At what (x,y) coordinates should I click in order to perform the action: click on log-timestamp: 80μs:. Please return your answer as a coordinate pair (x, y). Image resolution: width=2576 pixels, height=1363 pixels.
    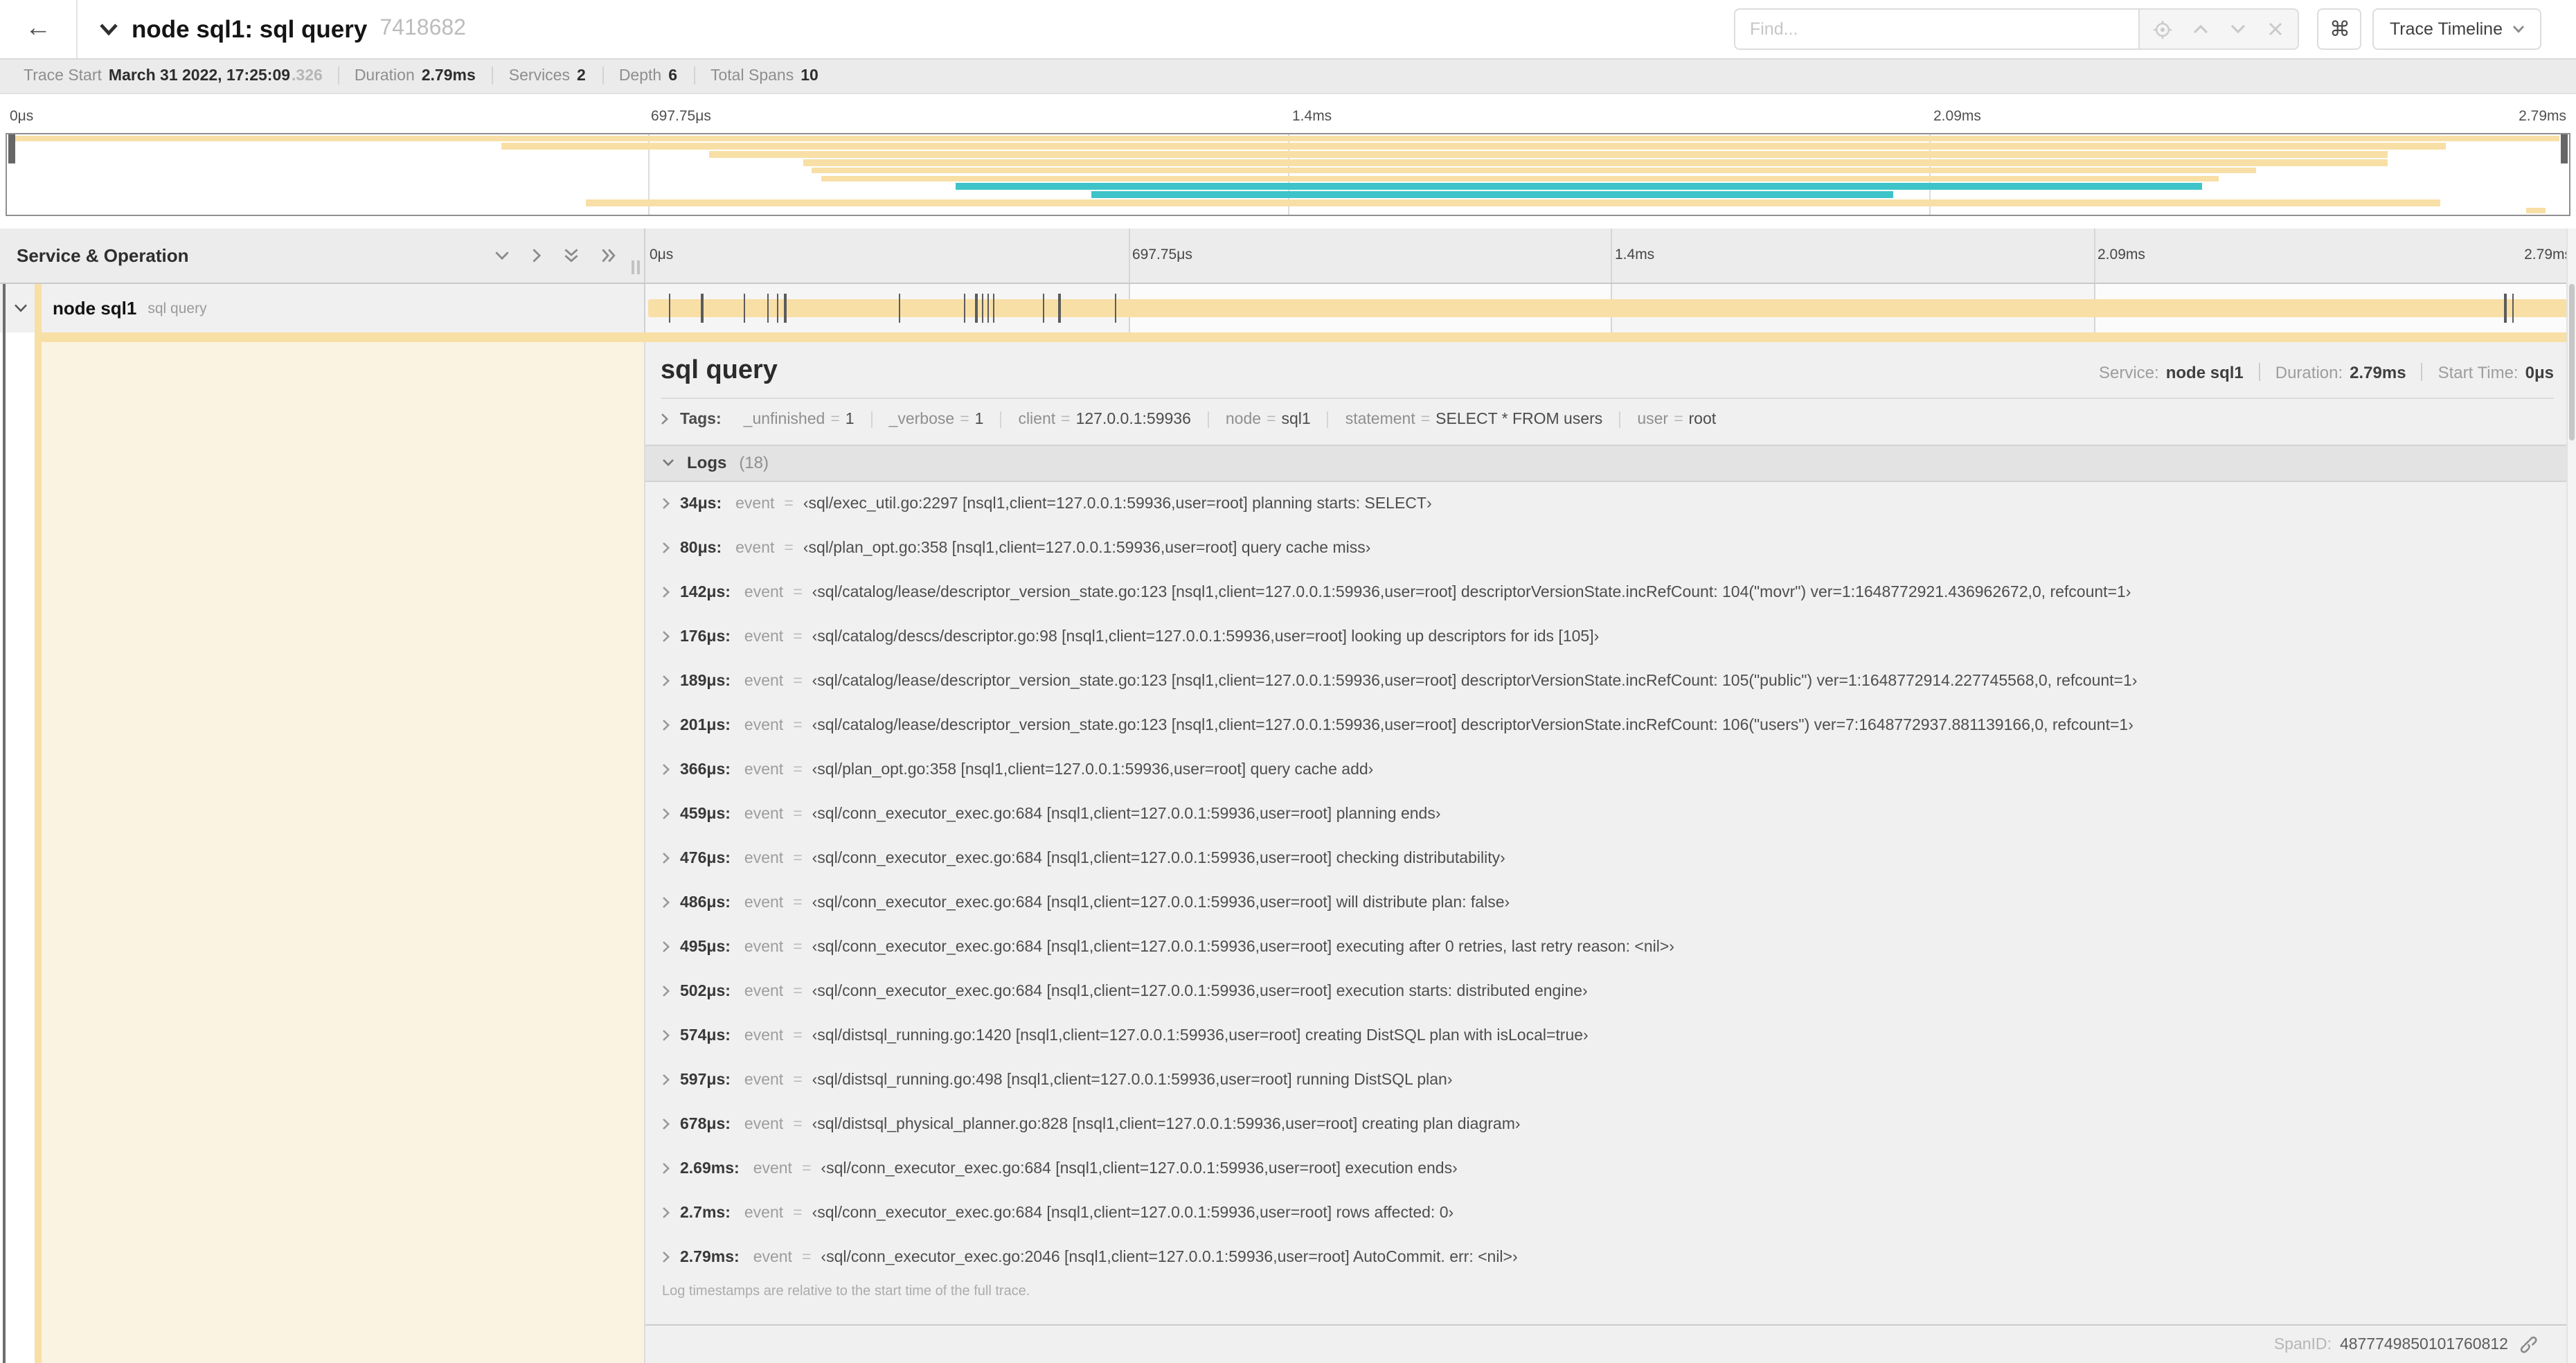
    Looking at the image, I should click on (701, 548).